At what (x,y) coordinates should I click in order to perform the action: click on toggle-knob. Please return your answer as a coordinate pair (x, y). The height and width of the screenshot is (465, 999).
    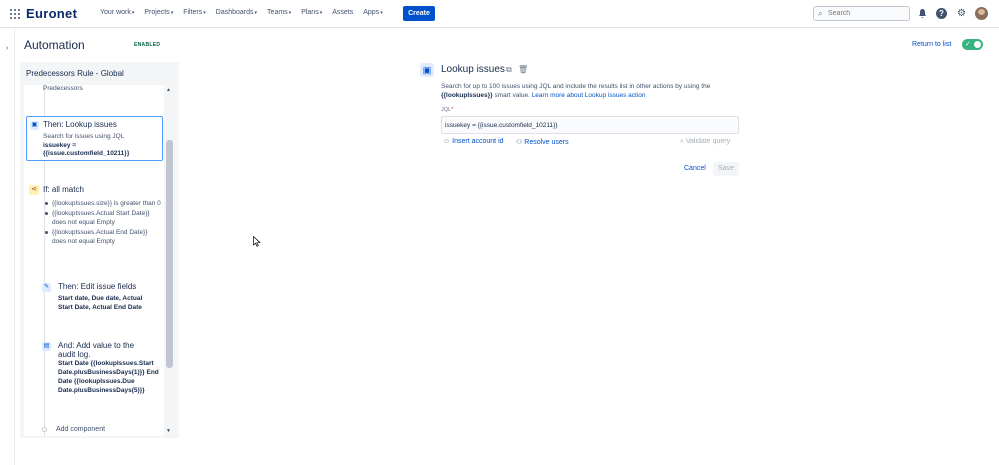
    Looking at the image, I should click on (977, 44).